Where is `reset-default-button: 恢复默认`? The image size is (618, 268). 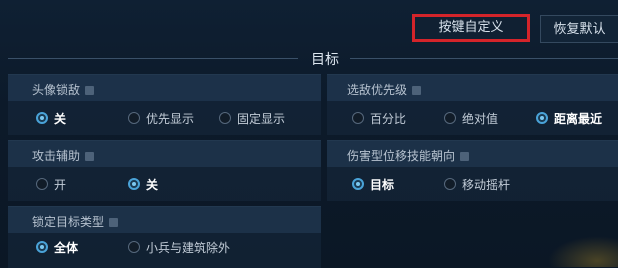 reset-default-button: 恢复默认 is located at coordinates (579, 29).